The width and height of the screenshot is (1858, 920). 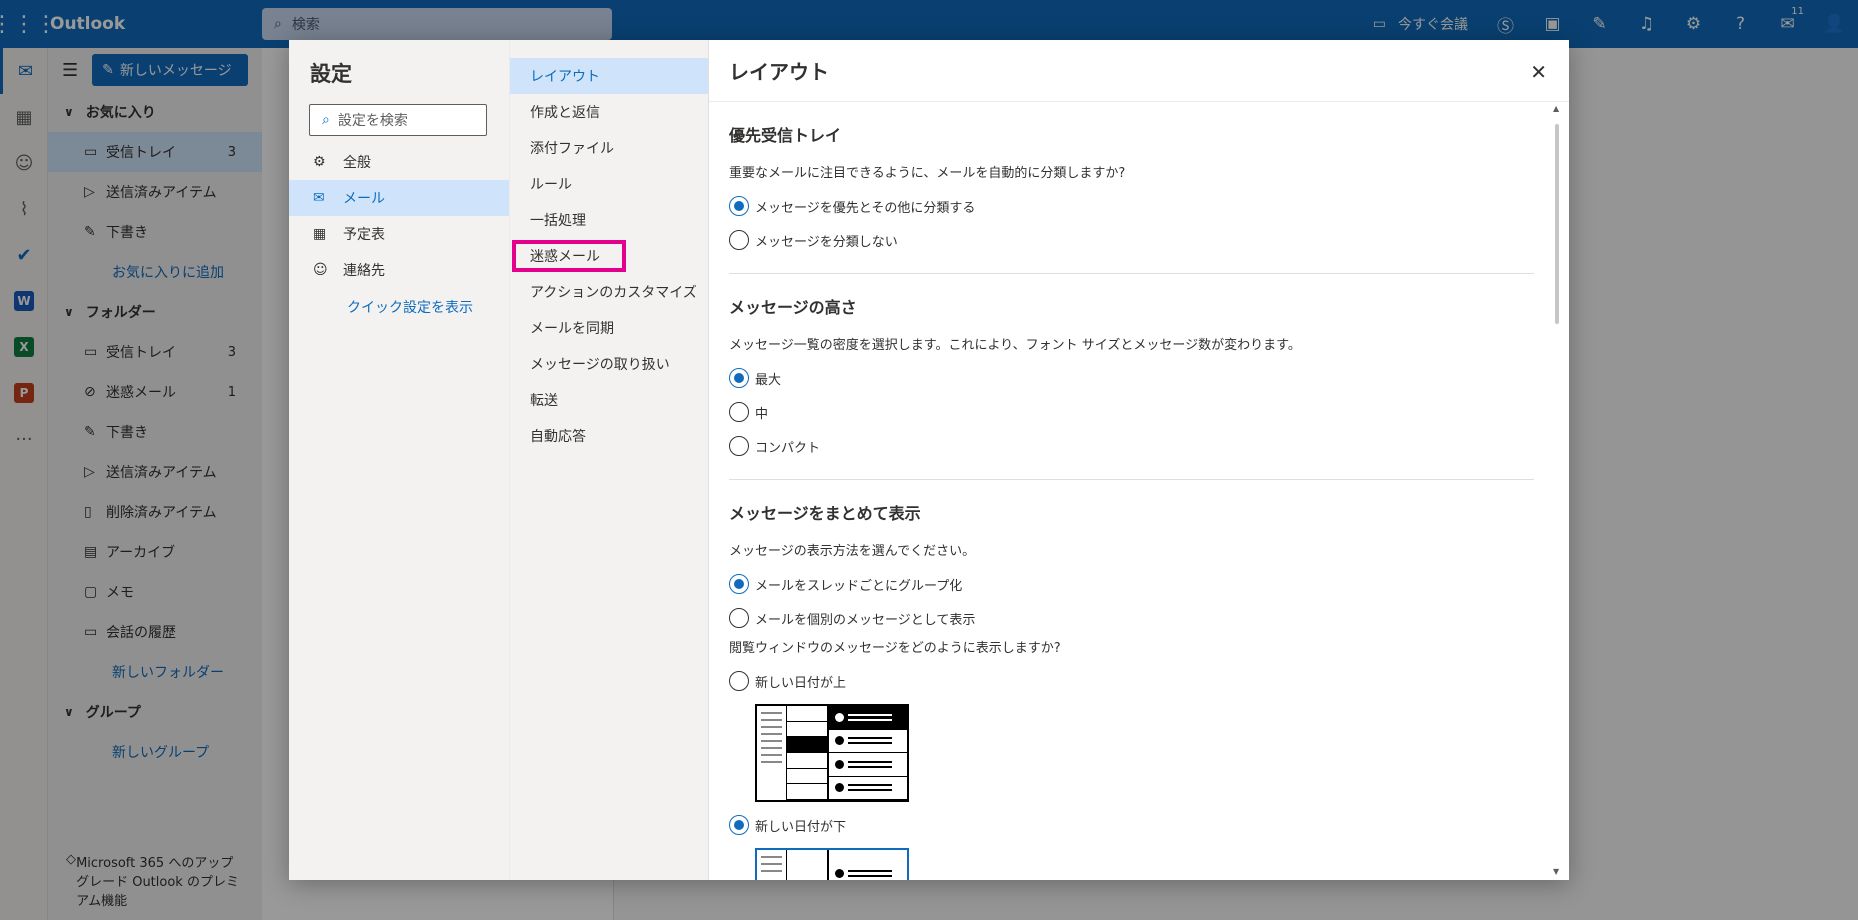 I want to click on category-calendar: ▦ 予定表, so click(x=399, y=234).